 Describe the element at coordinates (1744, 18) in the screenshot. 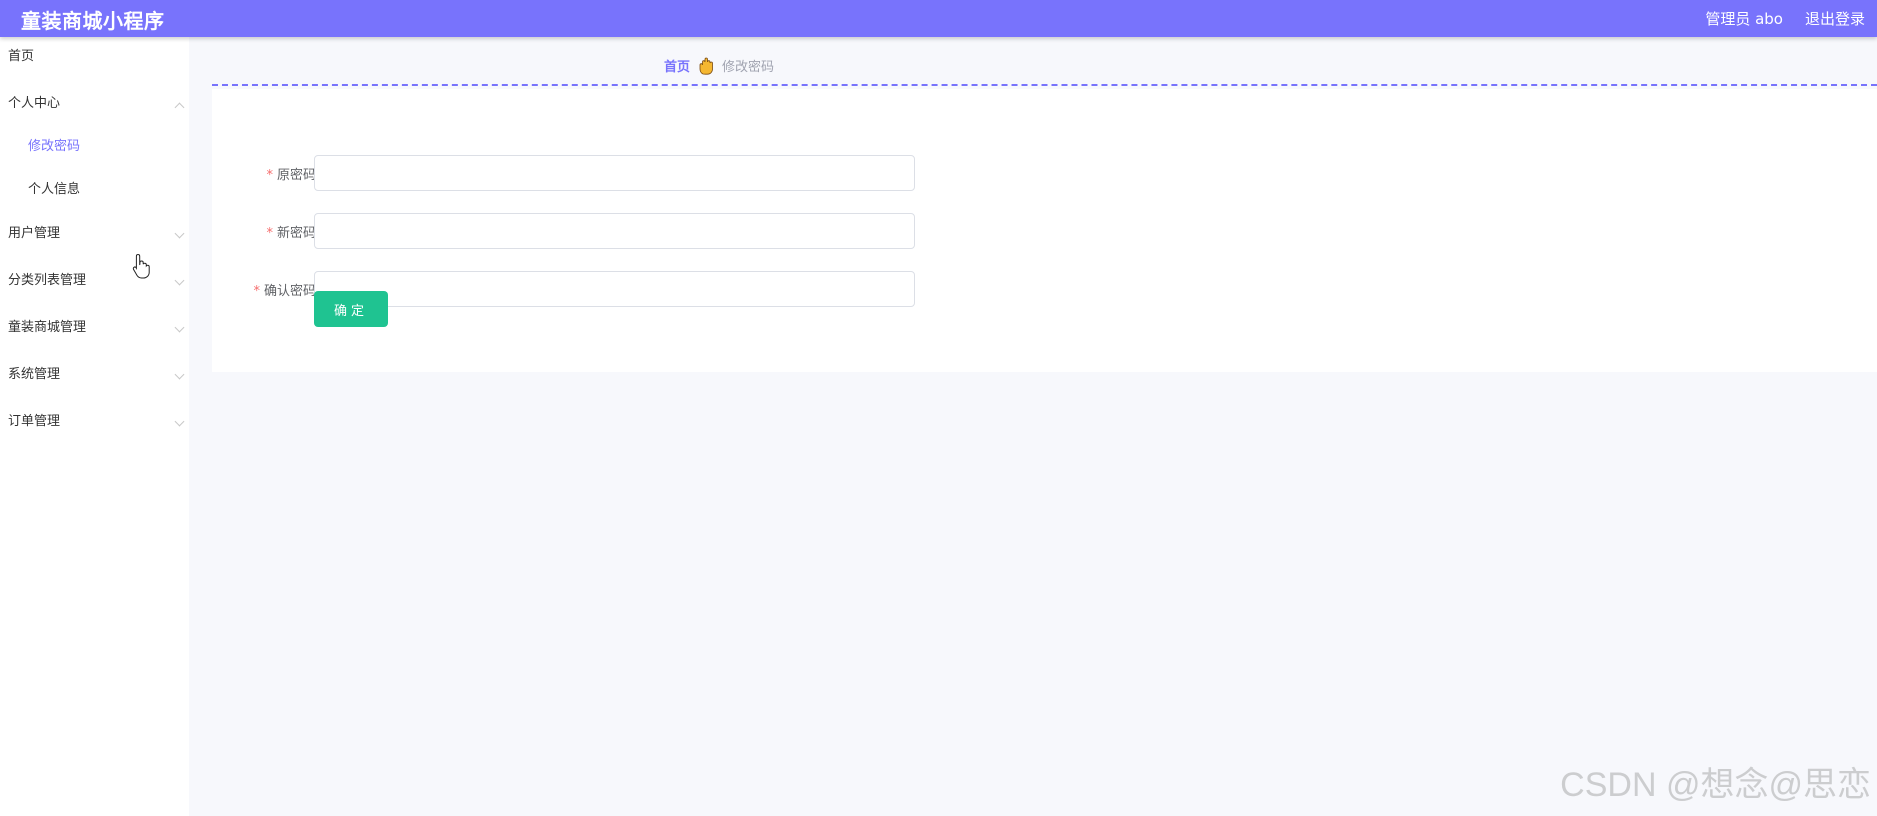

I see `user-label: 管理员 abo` at that location.